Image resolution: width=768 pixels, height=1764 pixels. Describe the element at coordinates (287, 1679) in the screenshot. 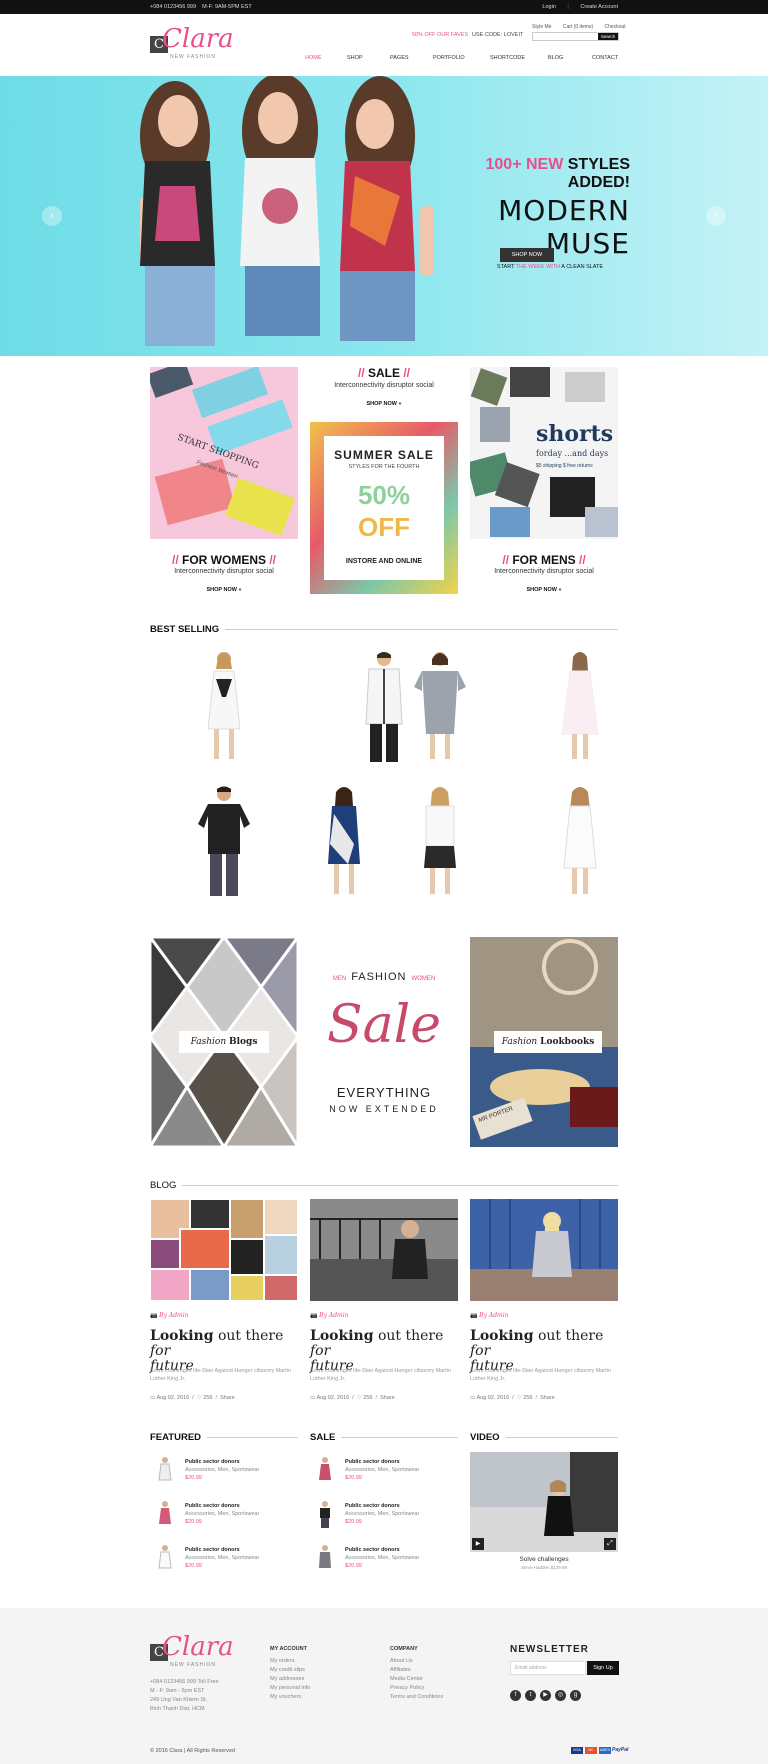

I see `footer-link-addresses: My addresses` at that location.